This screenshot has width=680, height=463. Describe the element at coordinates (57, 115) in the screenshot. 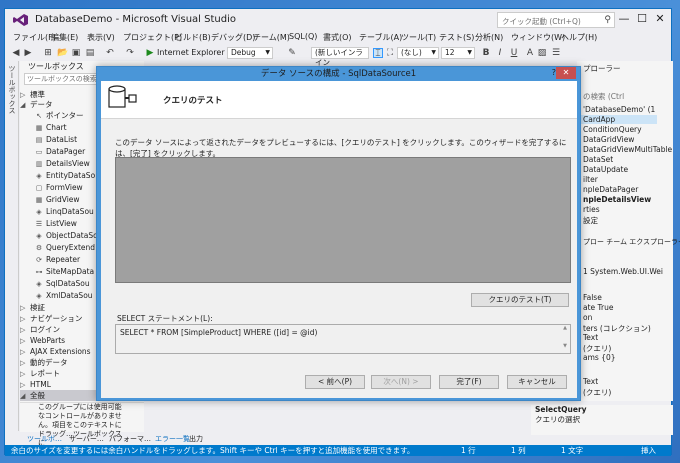

I see `toolbox-item-pointer: ↖ ポインター` at that location.